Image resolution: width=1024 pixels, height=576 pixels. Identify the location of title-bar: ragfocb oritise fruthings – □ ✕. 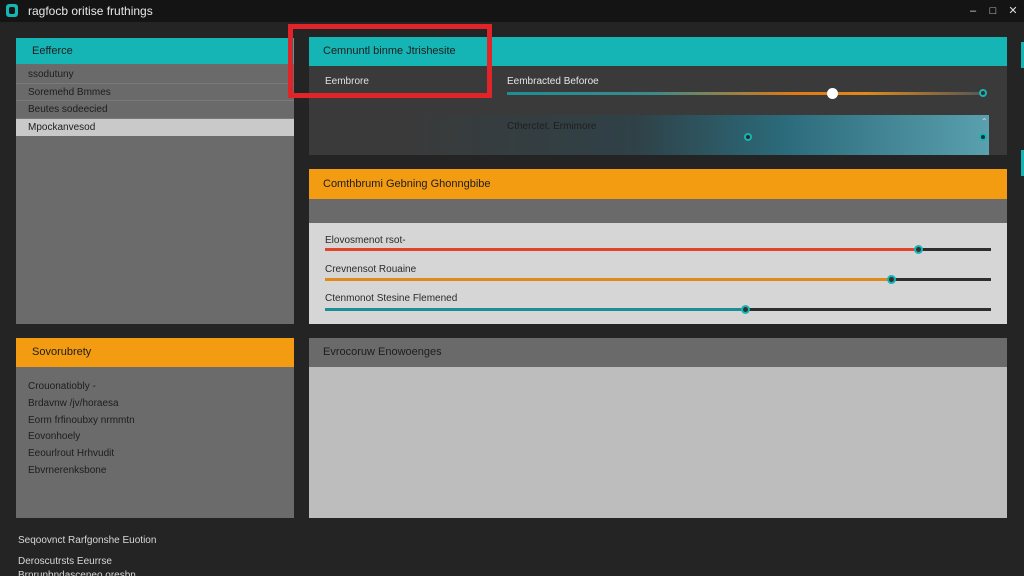
(512, 11).